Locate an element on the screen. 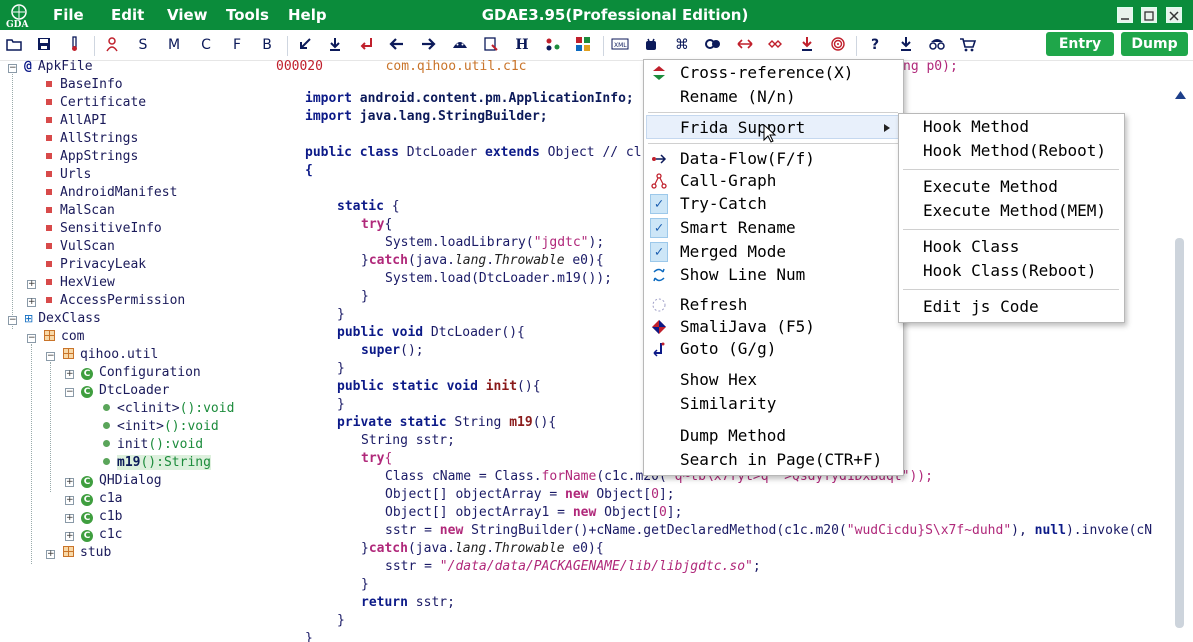  expand-hexview: + is located at coordinates (31, 284).